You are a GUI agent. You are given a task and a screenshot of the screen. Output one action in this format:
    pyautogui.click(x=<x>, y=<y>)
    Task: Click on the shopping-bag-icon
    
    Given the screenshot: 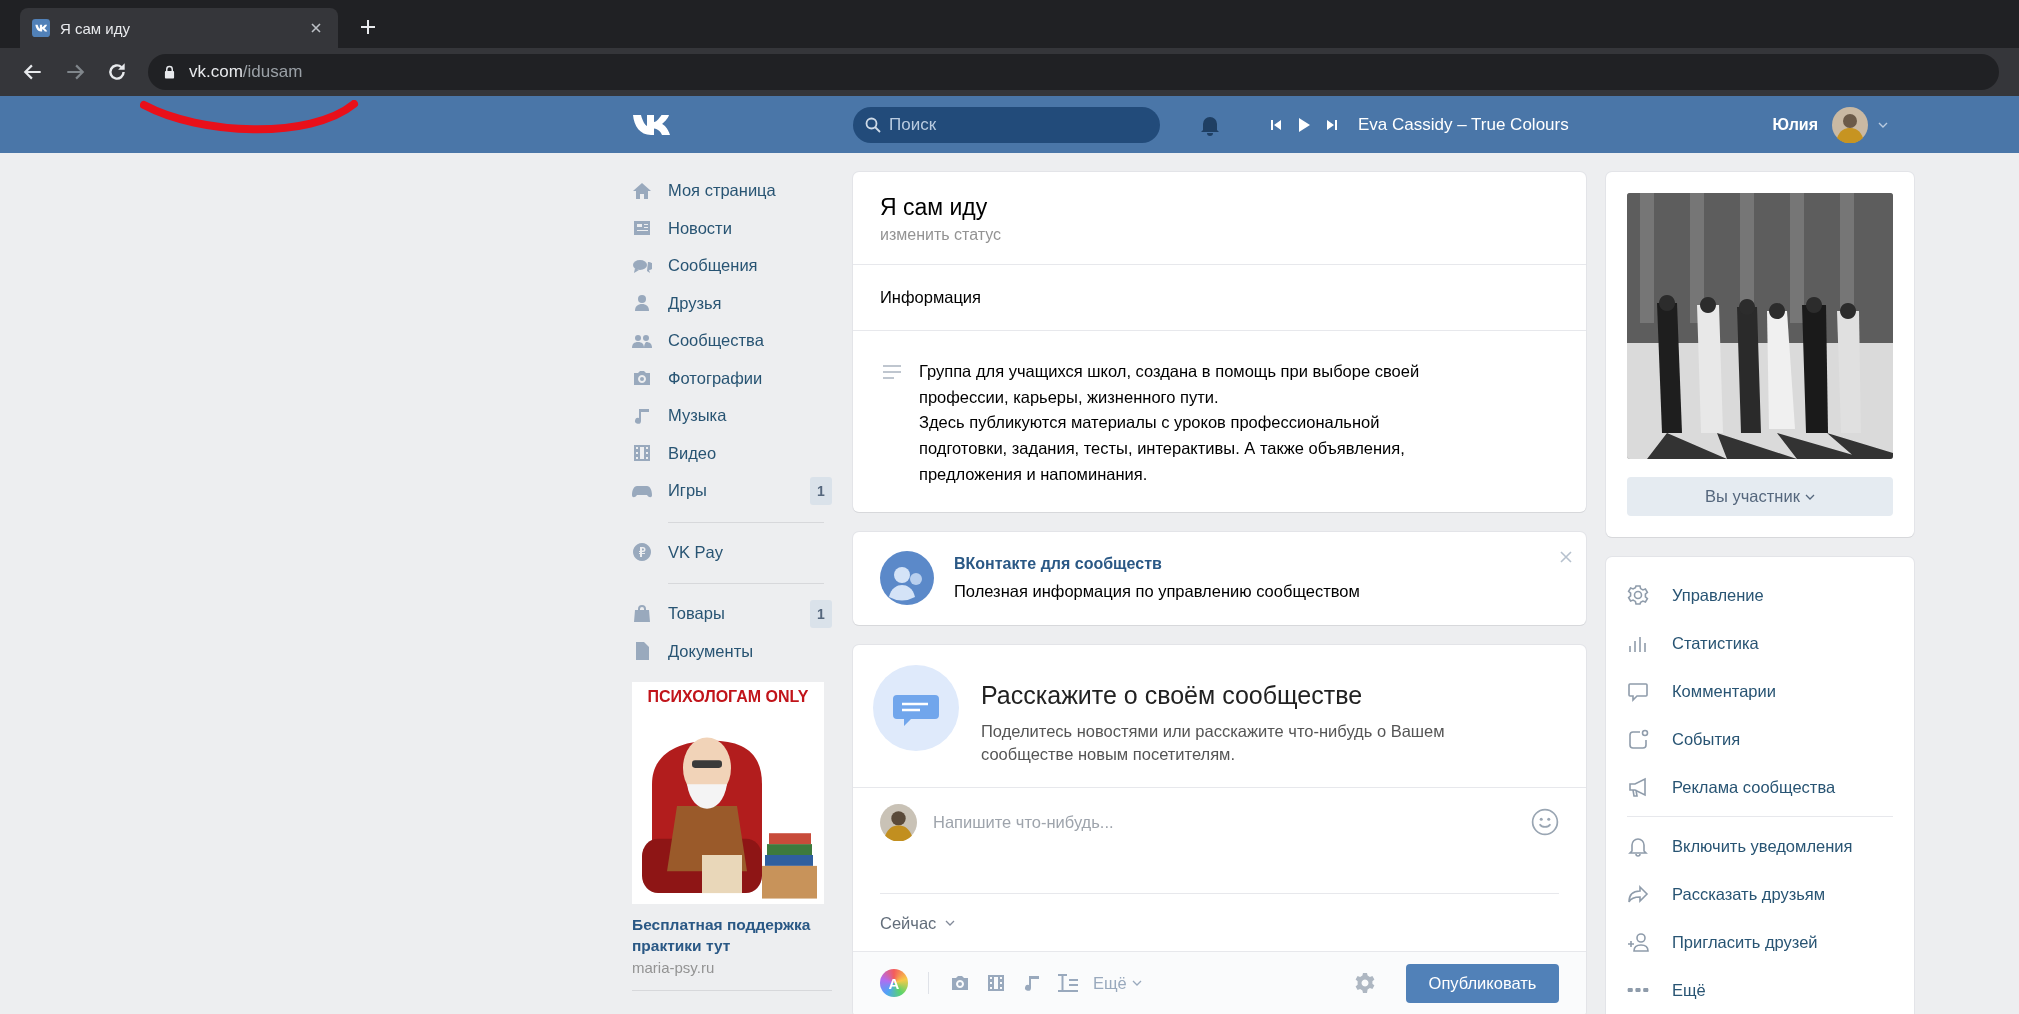 What is the action you would take?
    pyautogui.click(x=642, y=613)
    